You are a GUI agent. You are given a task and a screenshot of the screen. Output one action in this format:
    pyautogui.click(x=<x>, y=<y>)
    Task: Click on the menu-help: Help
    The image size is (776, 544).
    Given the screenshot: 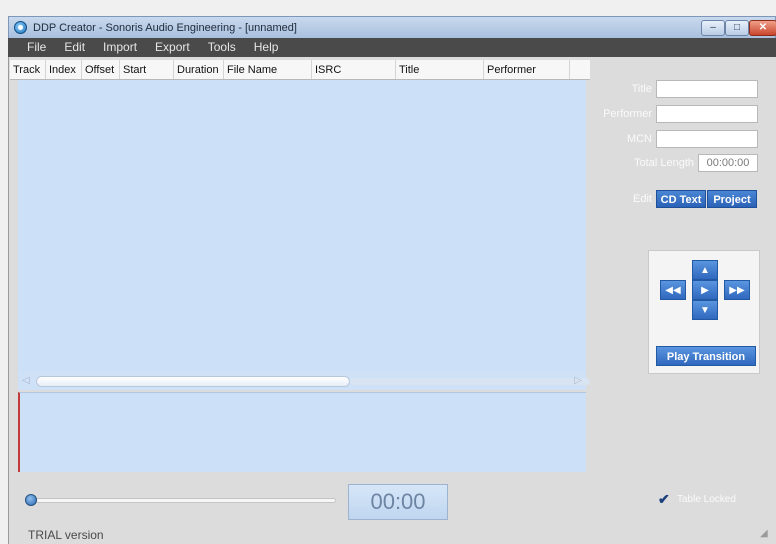 What is the action you would take?
    pyautogui.click(x=266, y=47)
    